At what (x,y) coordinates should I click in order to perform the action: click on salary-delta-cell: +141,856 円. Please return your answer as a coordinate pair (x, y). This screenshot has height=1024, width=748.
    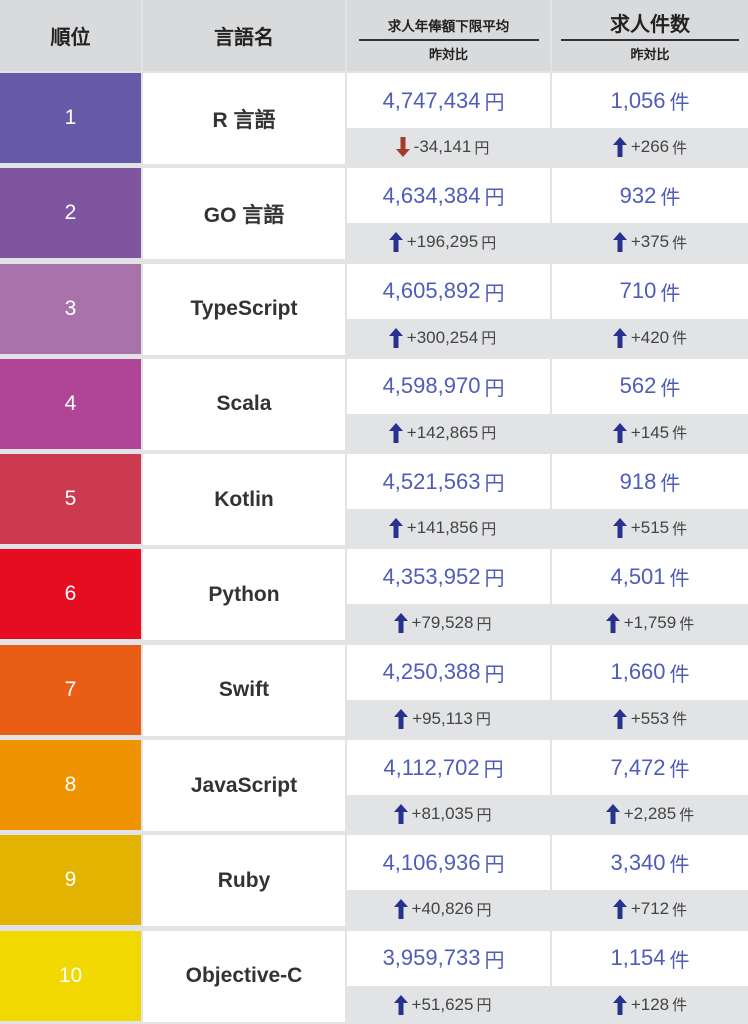
    Looking at the image, I should click on (448, 528).